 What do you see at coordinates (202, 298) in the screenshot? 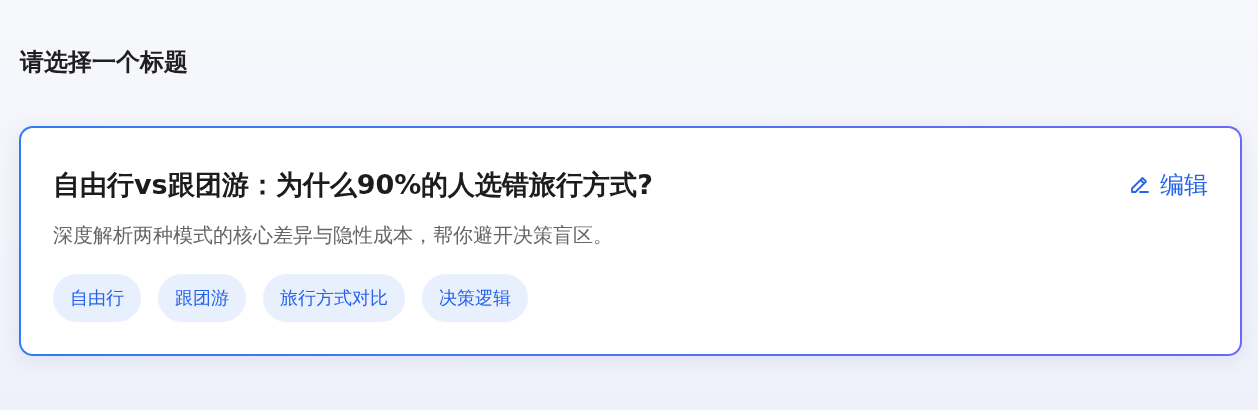
I see `tag-chip: 跟团游` at bounding box center [202, 298].